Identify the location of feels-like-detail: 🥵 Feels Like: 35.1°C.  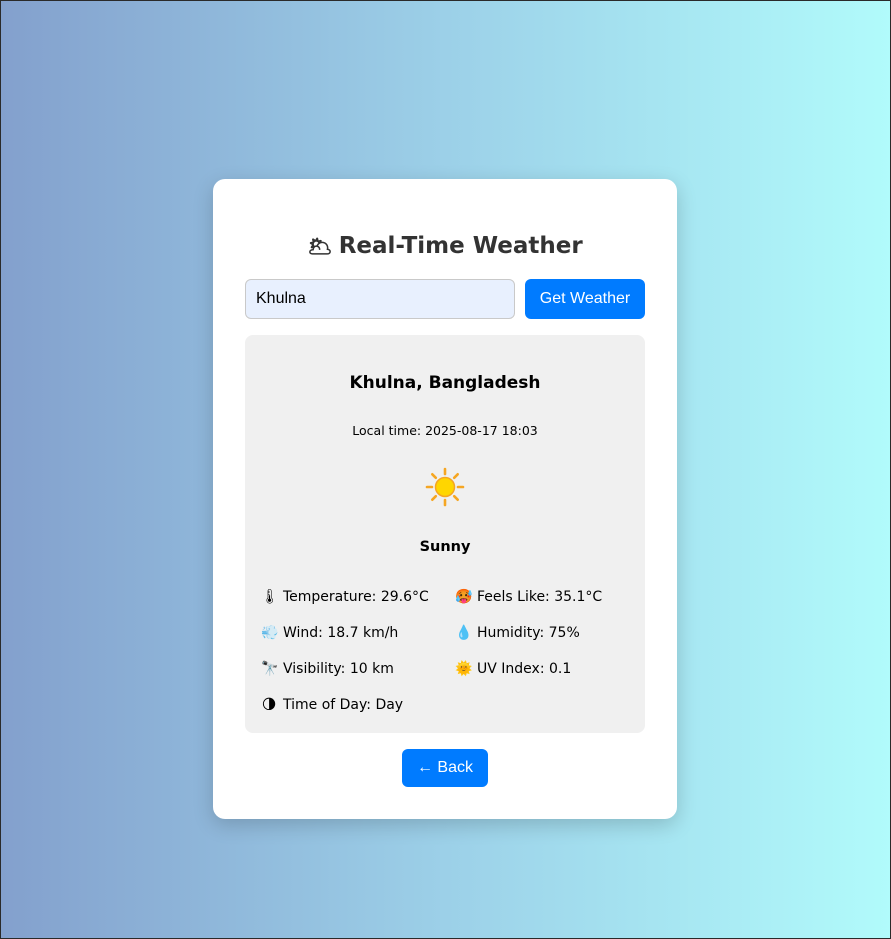
(528, 597).